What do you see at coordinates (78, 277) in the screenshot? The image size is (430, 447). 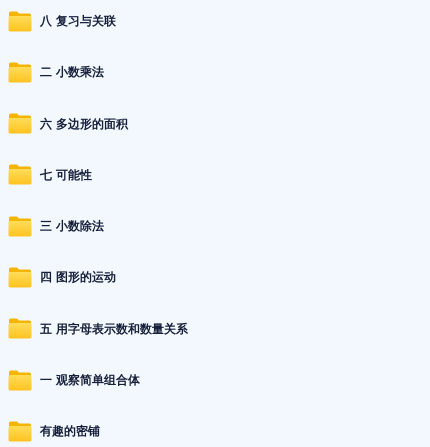 I see `folder-name: 四 图形的运动` at bounding box center [78, 277].